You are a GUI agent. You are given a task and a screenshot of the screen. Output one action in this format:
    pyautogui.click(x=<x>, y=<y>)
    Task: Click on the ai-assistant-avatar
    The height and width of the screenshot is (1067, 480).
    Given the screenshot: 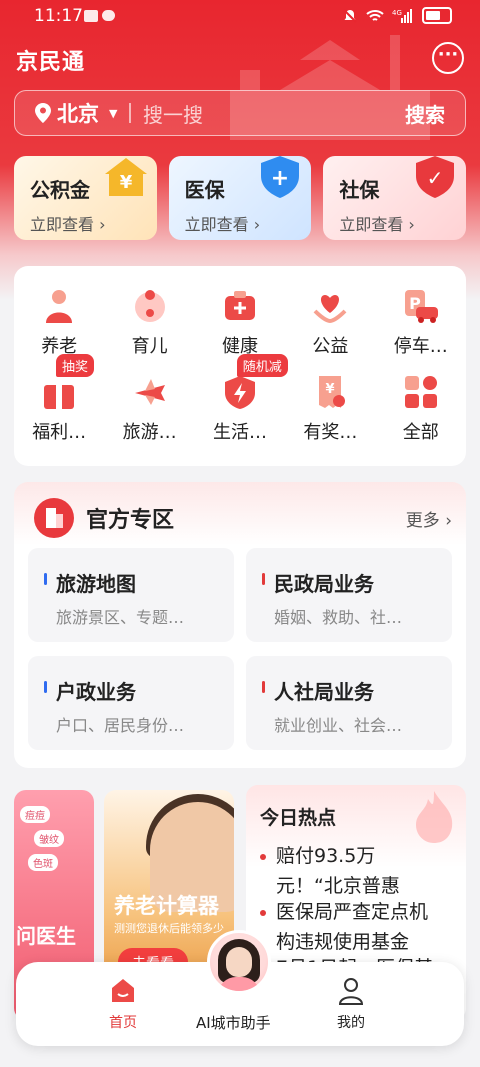 What is the action you would take?
    pyautogui.click(x=239, y=962)
    